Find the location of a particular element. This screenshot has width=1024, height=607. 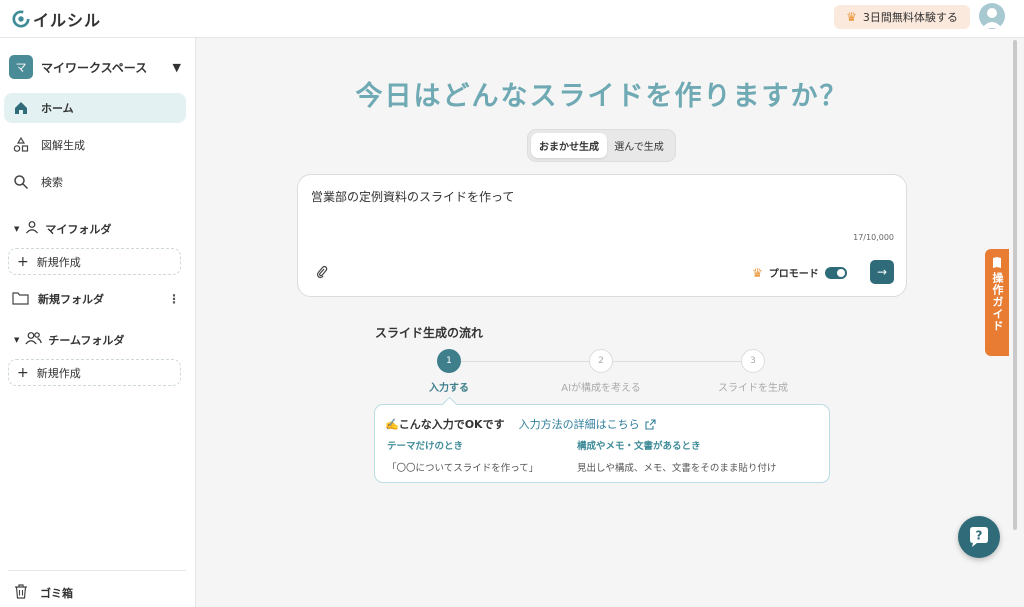

mode-auto-tab: おまかせ生成 is located at coordinates (569, 145).